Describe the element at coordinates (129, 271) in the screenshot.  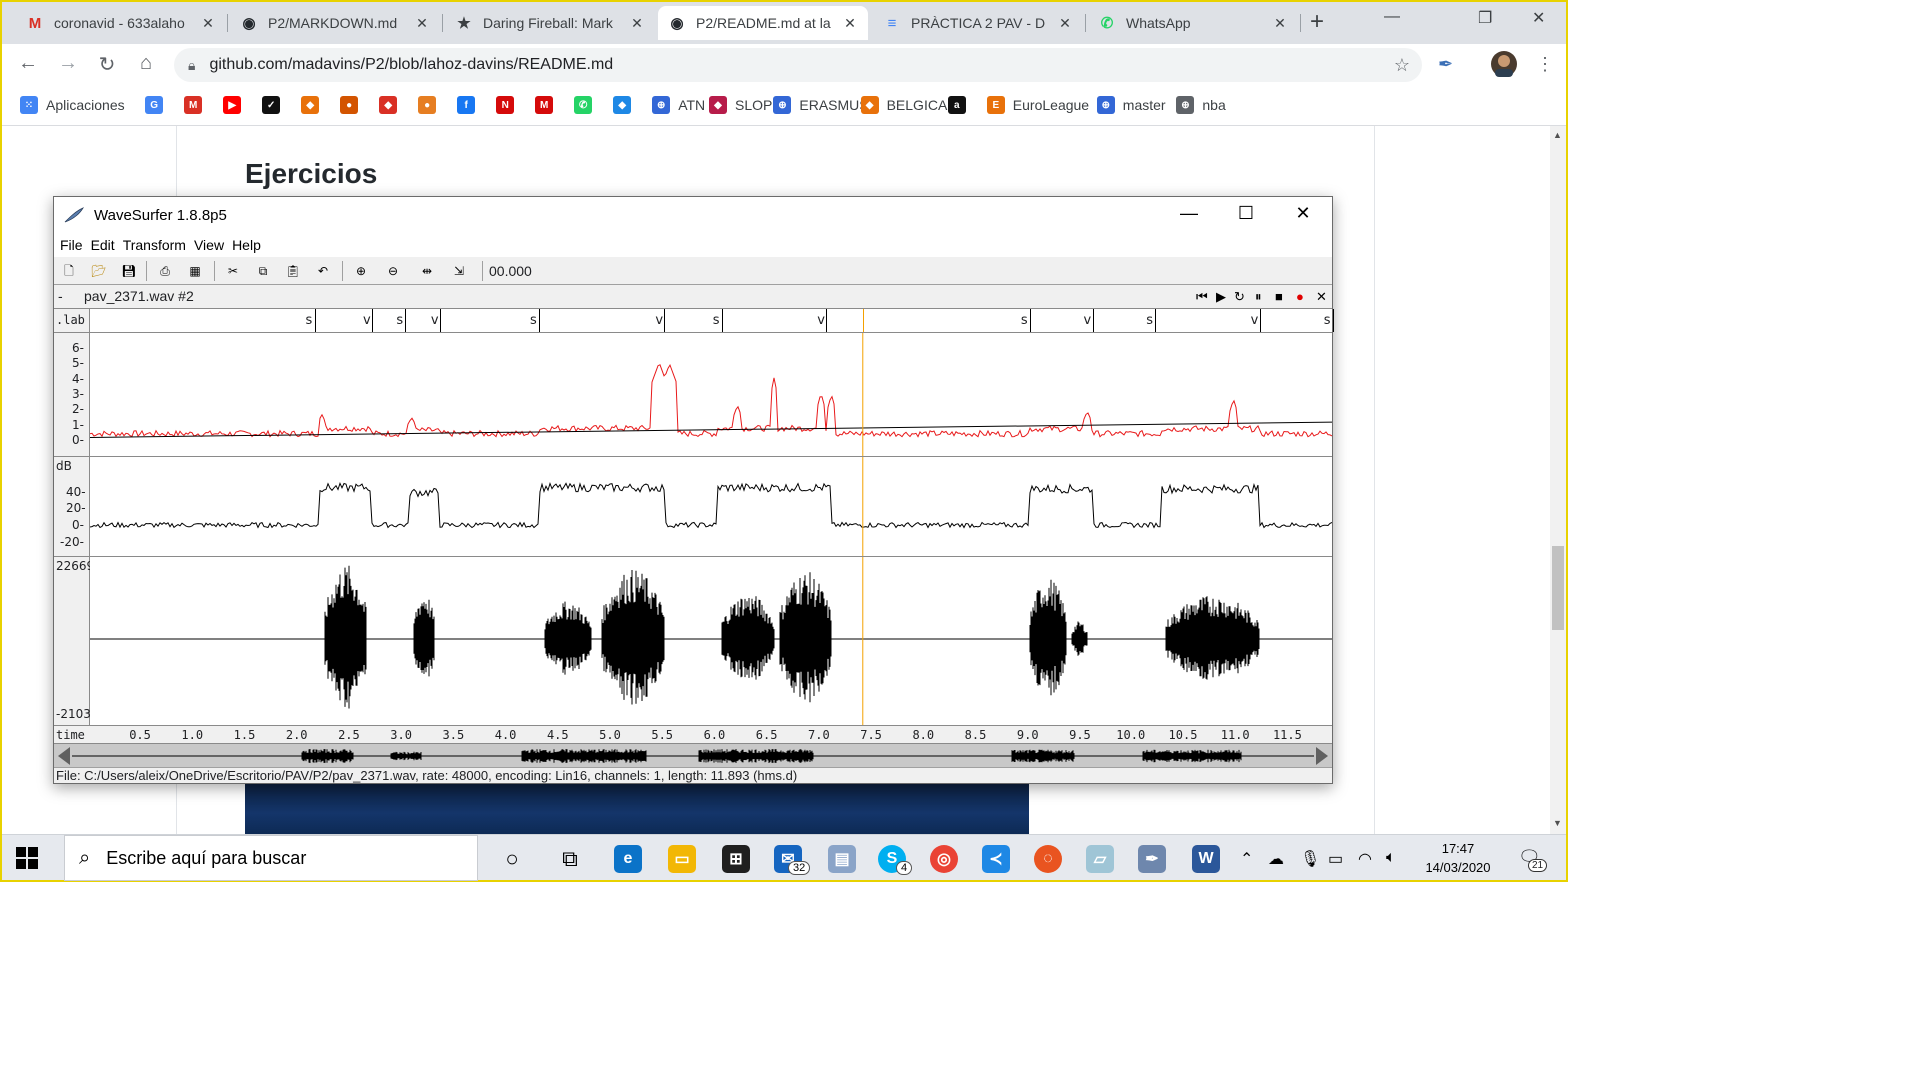
I see `save-icon: 💾︎` at that location.